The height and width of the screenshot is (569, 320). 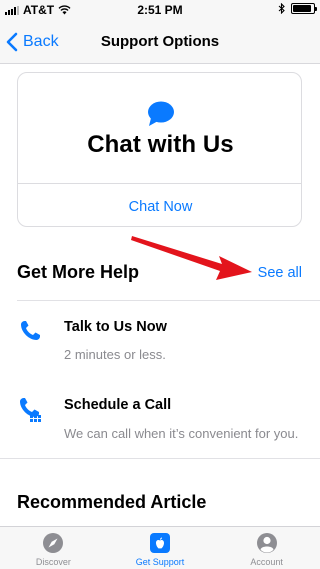 What do you see at coordinates (78, 272) in the screenshot?
I see `get-more-help-heading: Get More Help` at bounding box center [78, 272].